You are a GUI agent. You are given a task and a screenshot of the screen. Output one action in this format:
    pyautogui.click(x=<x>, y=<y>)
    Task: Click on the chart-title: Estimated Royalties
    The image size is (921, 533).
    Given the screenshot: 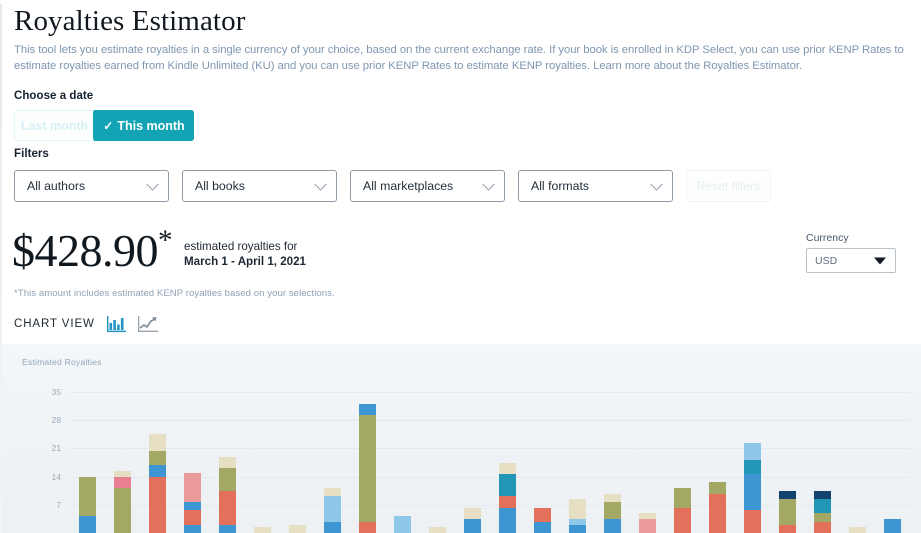 What is the action you would take?
    pyautogui.click(x=62, y=362)
    